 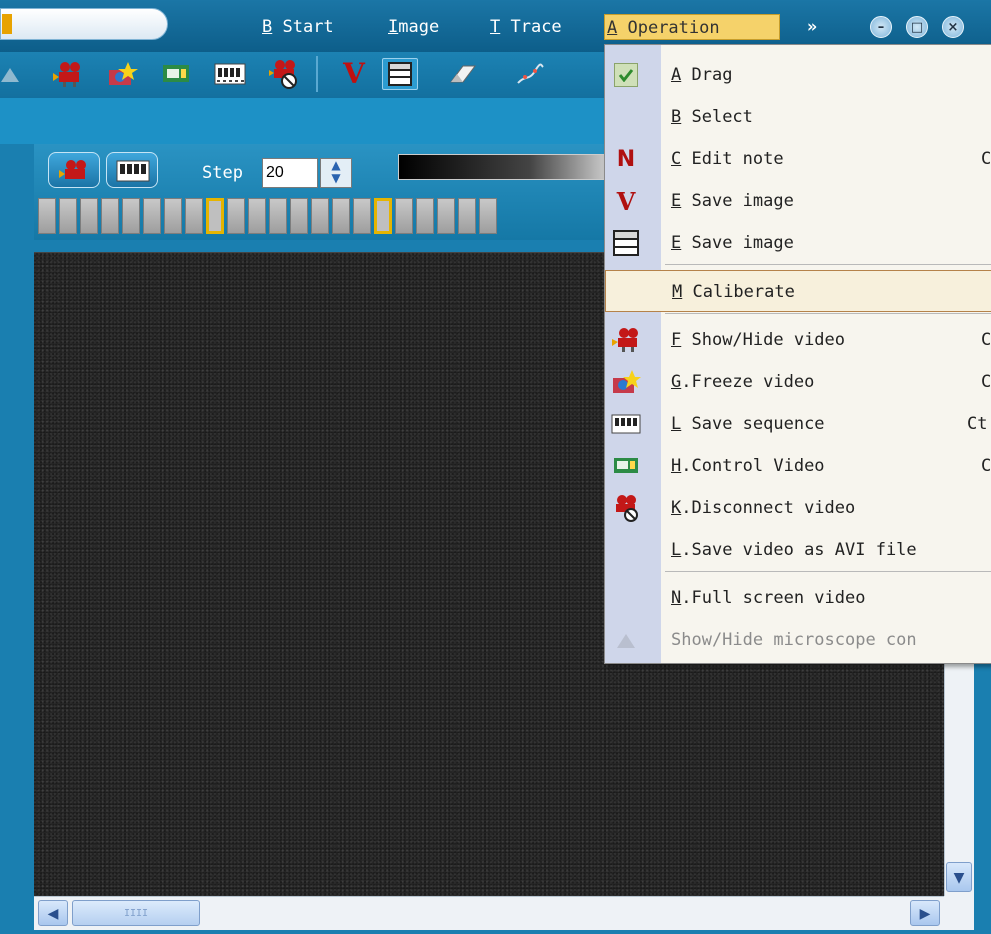 What do you see at coordinates (676, 340) in the screenshot?
I see `menu-item-accelerator: F` at bounding box center [676, 340].